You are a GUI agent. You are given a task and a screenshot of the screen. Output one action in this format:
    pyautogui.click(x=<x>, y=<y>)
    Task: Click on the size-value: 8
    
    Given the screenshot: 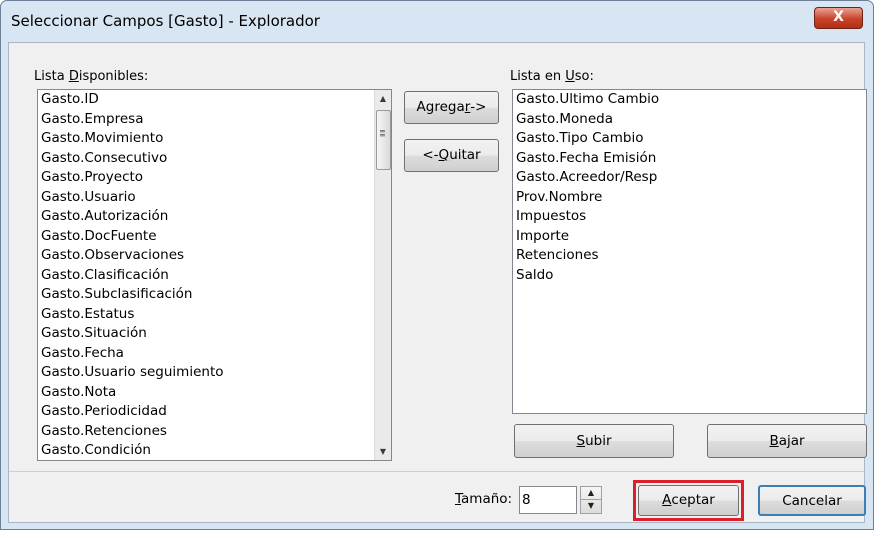 What is the action you would take?
    pyautogui.click(x=526, y=500)
    